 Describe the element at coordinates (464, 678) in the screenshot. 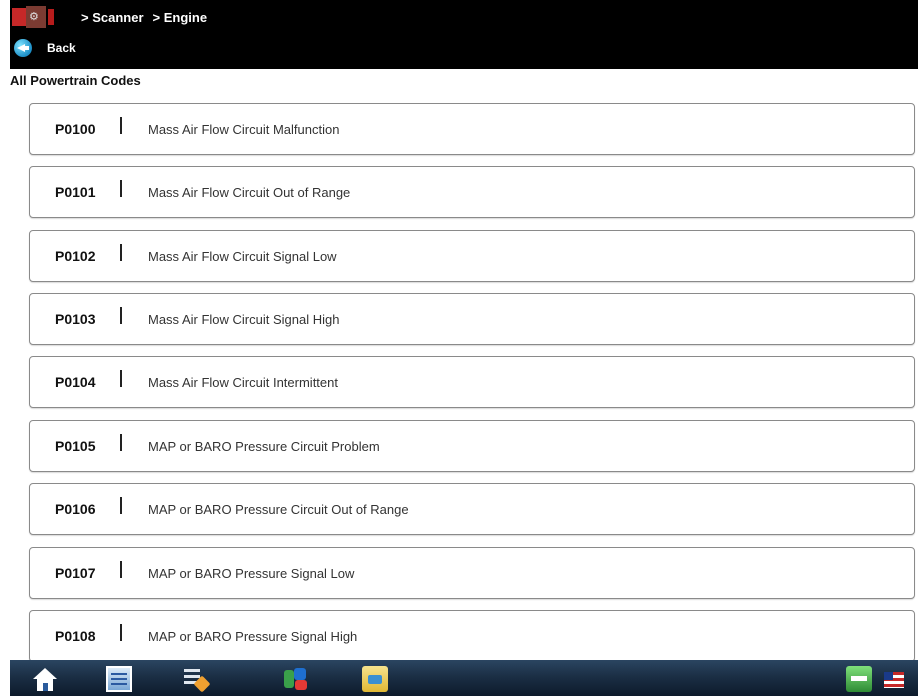

I see `taskbar` at that location.